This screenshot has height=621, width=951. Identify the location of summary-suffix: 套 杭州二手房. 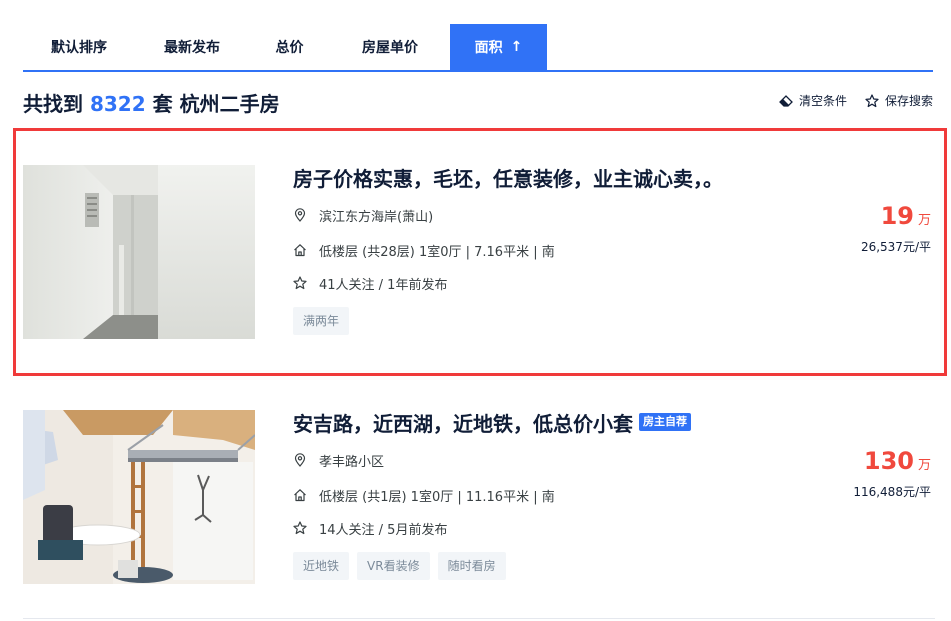
(216, 104).